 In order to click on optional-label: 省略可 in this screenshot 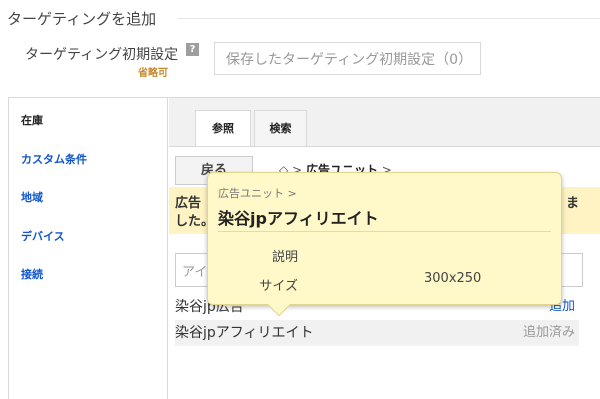, I will do `click(153, 73)`.